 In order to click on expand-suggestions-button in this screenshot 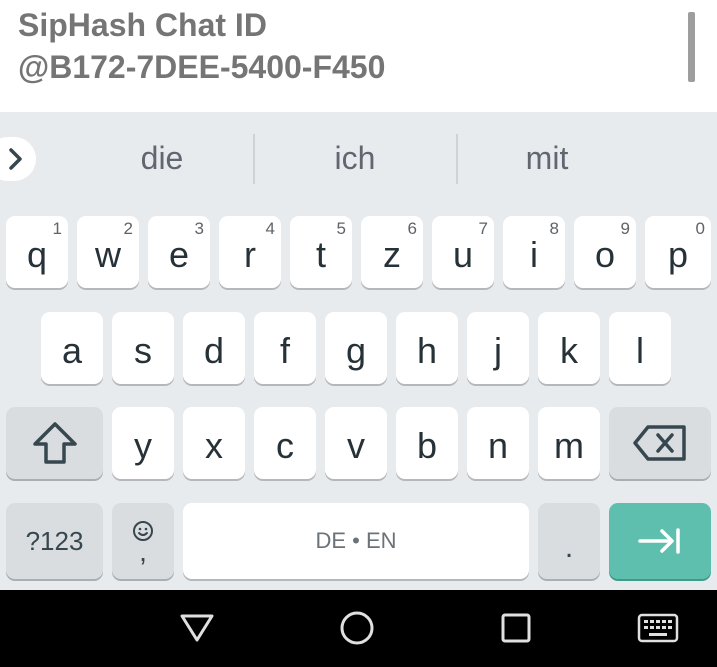, I will do `click(18, 159)`.